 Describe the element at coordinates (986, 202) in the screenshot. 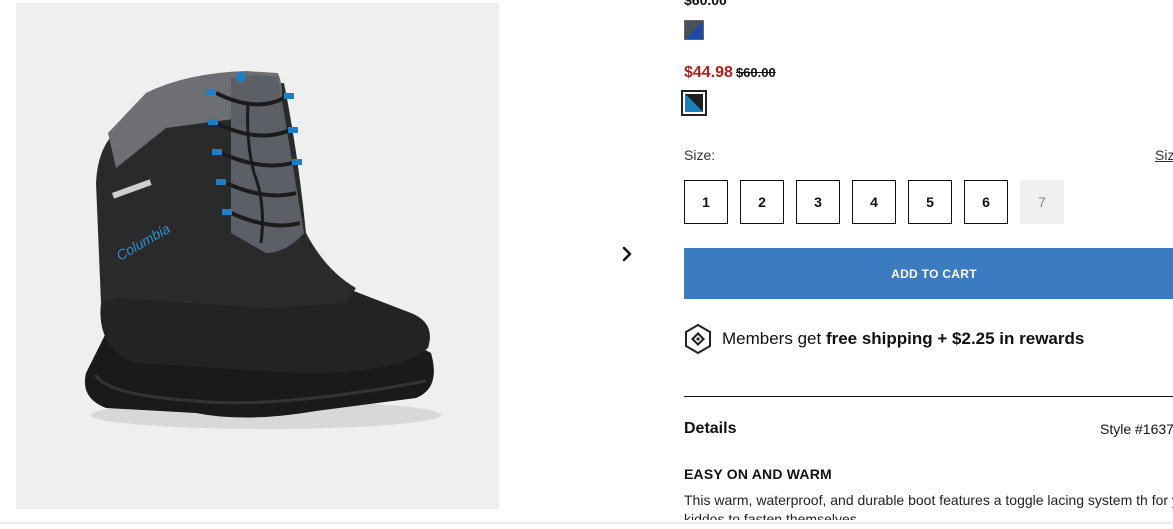

I see `size-option-6: 6` at that location.